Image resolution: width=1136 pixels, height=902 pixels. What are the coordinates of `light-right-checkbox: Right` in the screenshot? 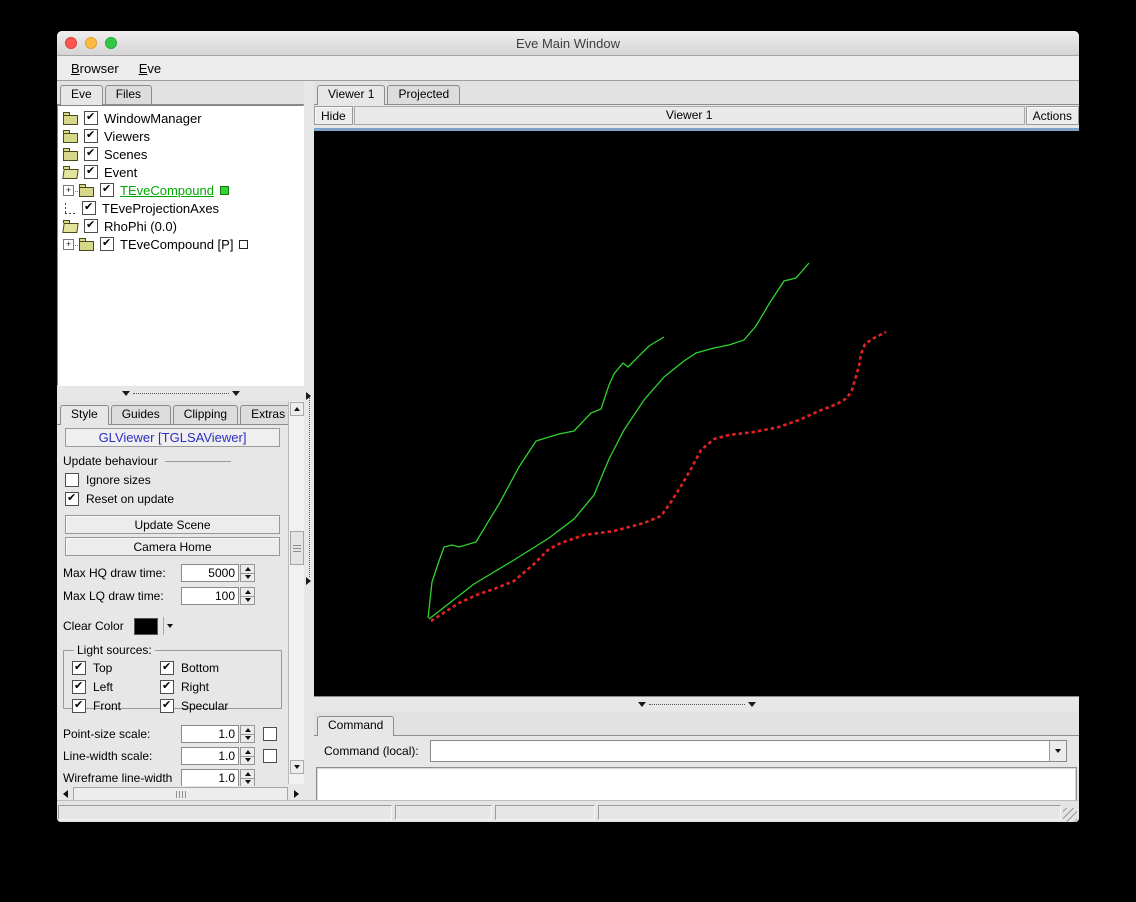 It's located at (210, 686).